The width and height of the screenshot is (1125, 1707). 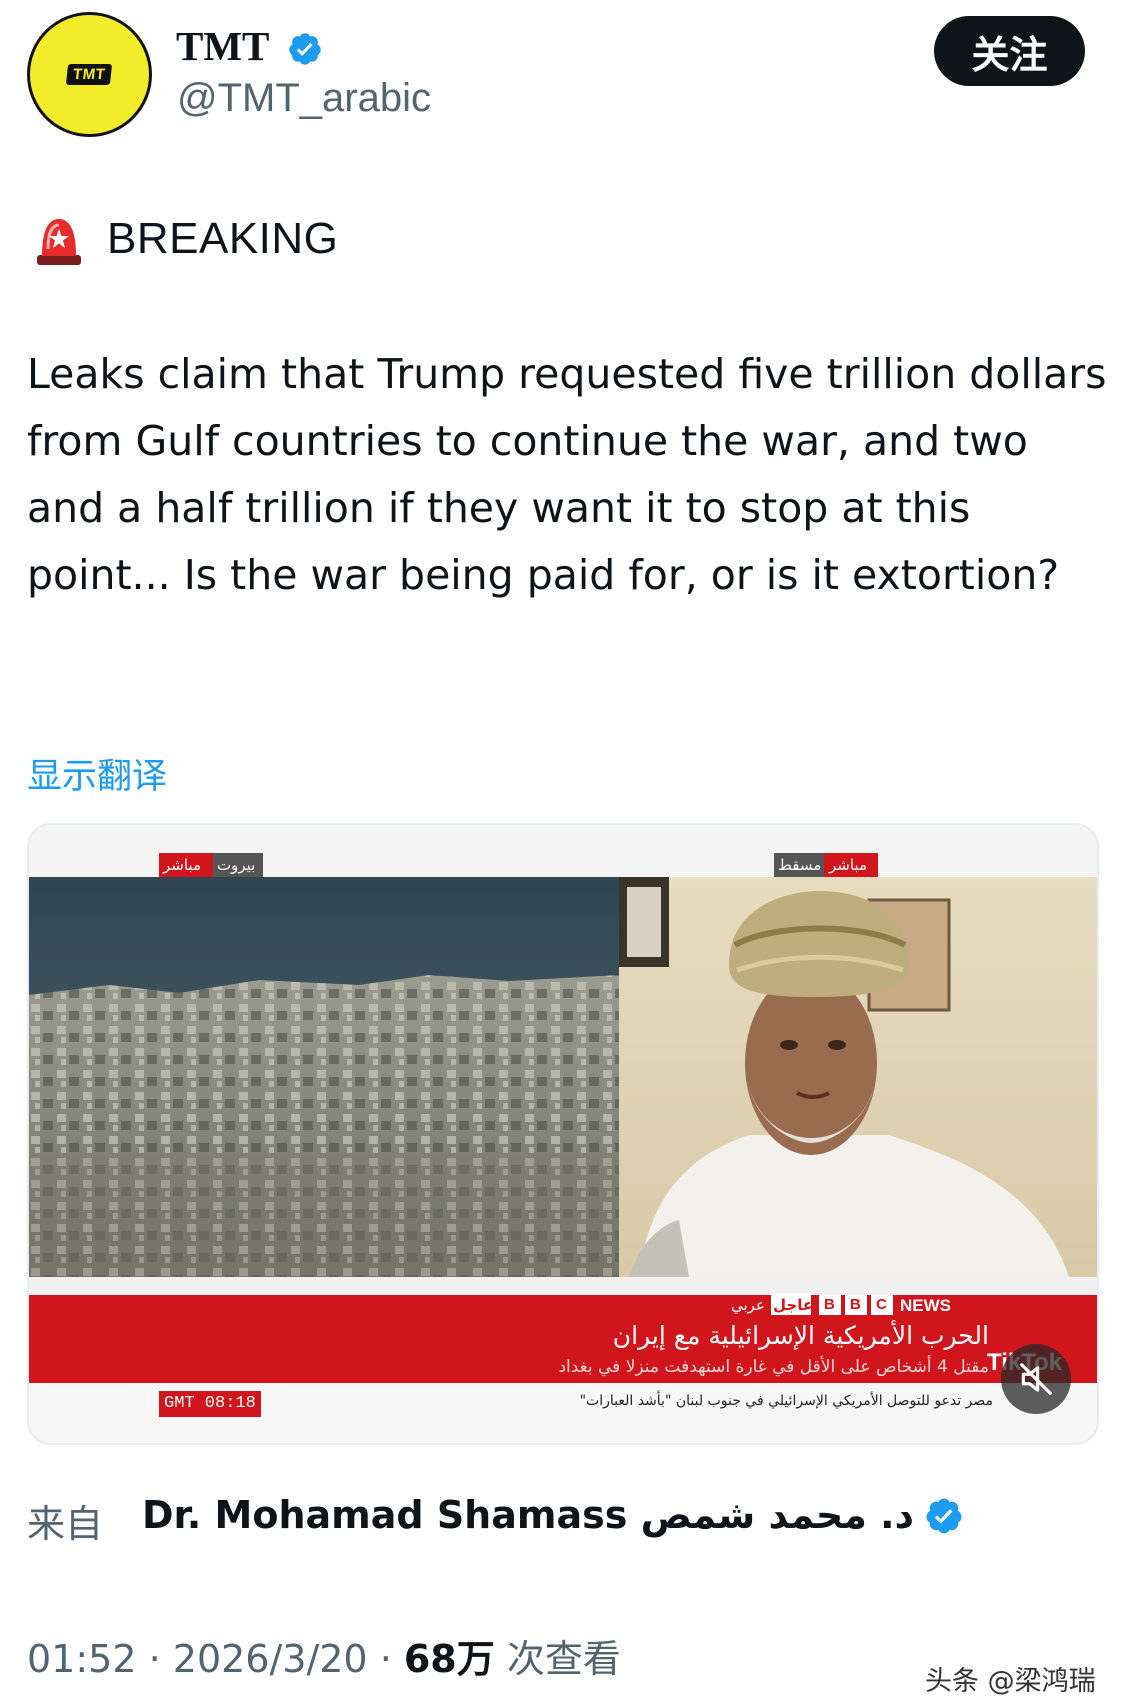 What do you see at coordinates (97, 773) in the screenshot?
I see `translate-link: 显示翻译` at bounding box center [97, 773].